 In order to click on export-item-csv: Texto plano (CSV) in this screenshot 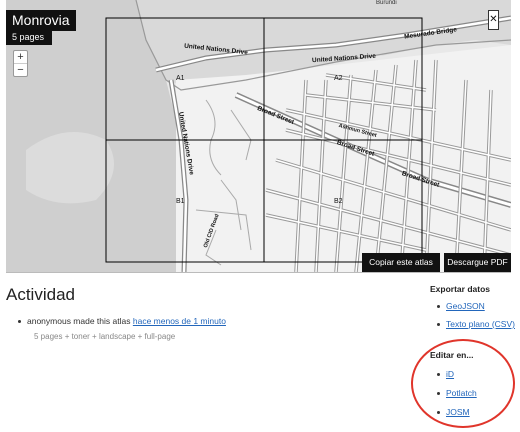, I will do `click(472, 324)`.